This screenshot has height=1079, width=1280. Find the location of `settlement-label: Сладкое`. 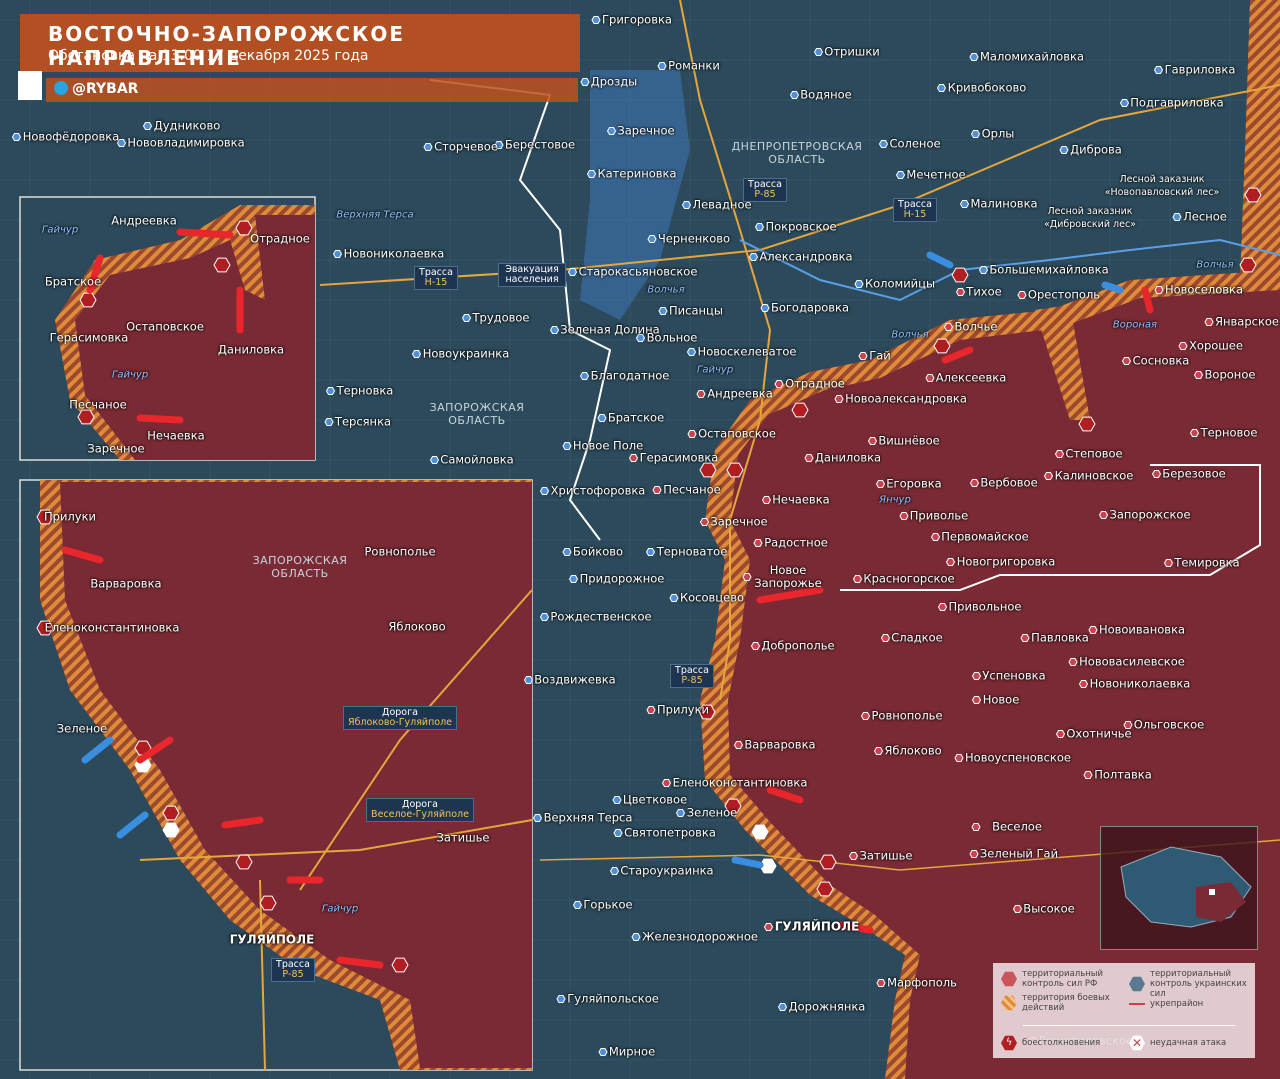

settlement-label: Сладкое is located at coordinates (917, 637).